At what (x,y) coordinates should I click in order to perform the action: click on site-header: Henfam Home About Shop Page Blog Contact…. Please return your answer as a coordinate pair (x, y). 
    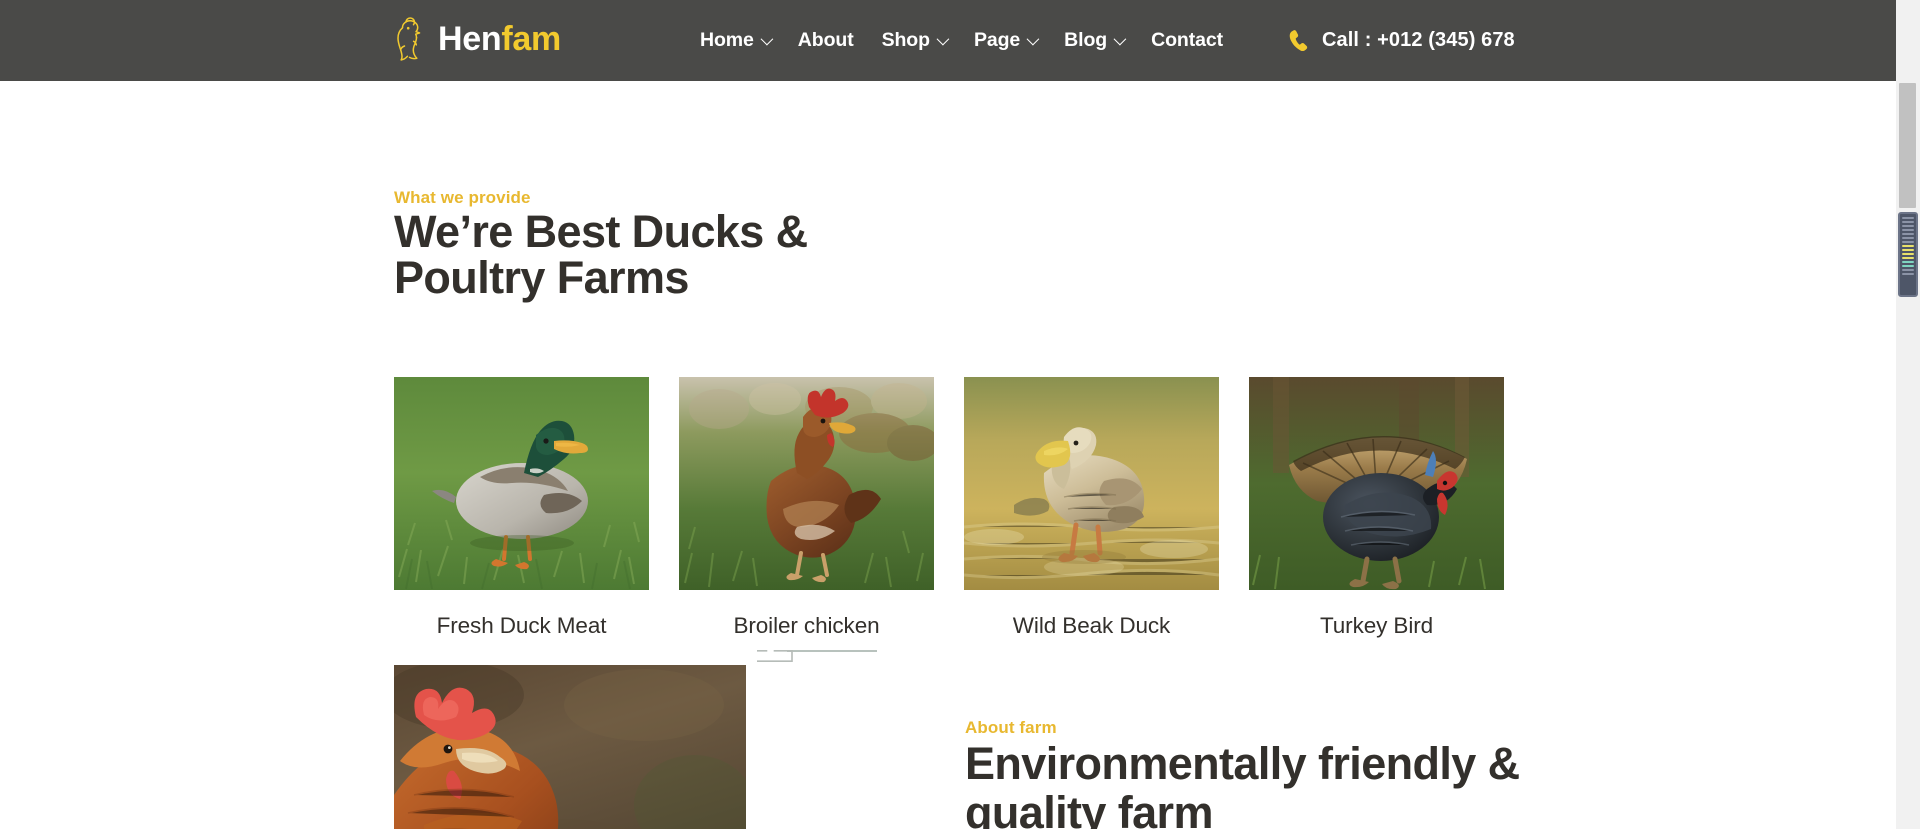
    Looking at the image, I should click on (948, 40).